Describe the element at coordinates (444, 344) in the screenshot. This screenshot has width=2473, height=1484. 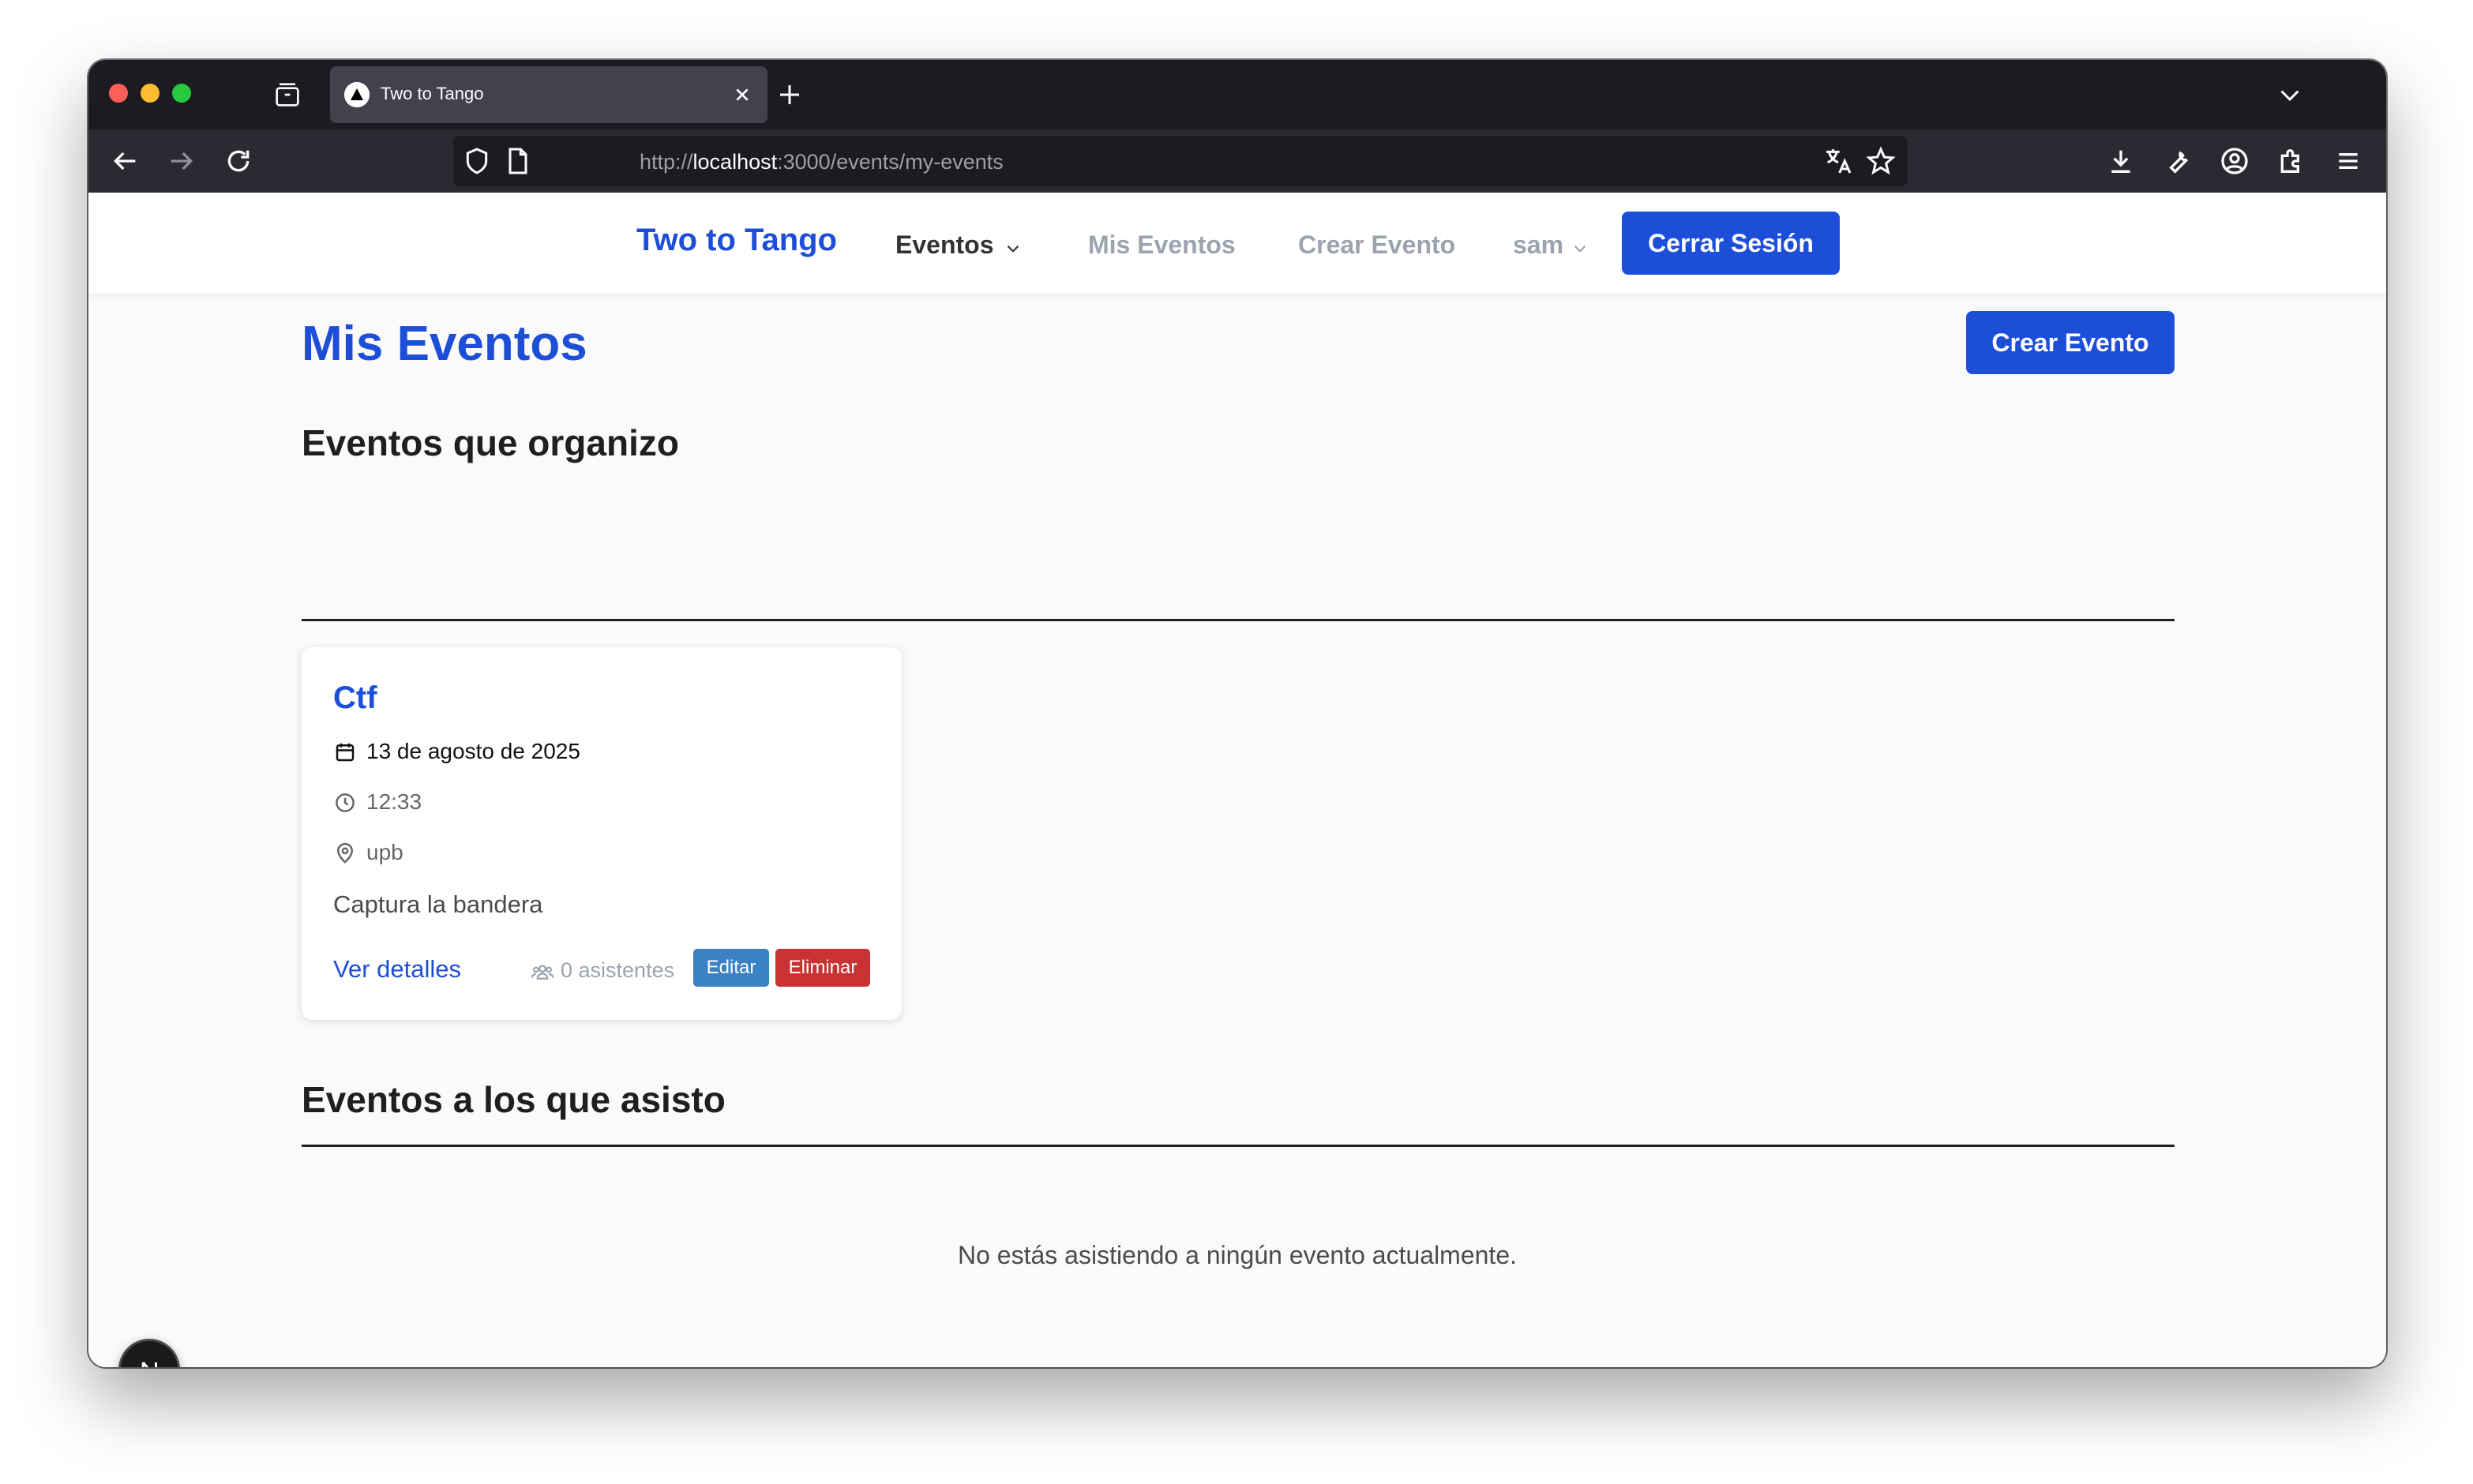
I see `page-title: Mis Eventos` at that location.